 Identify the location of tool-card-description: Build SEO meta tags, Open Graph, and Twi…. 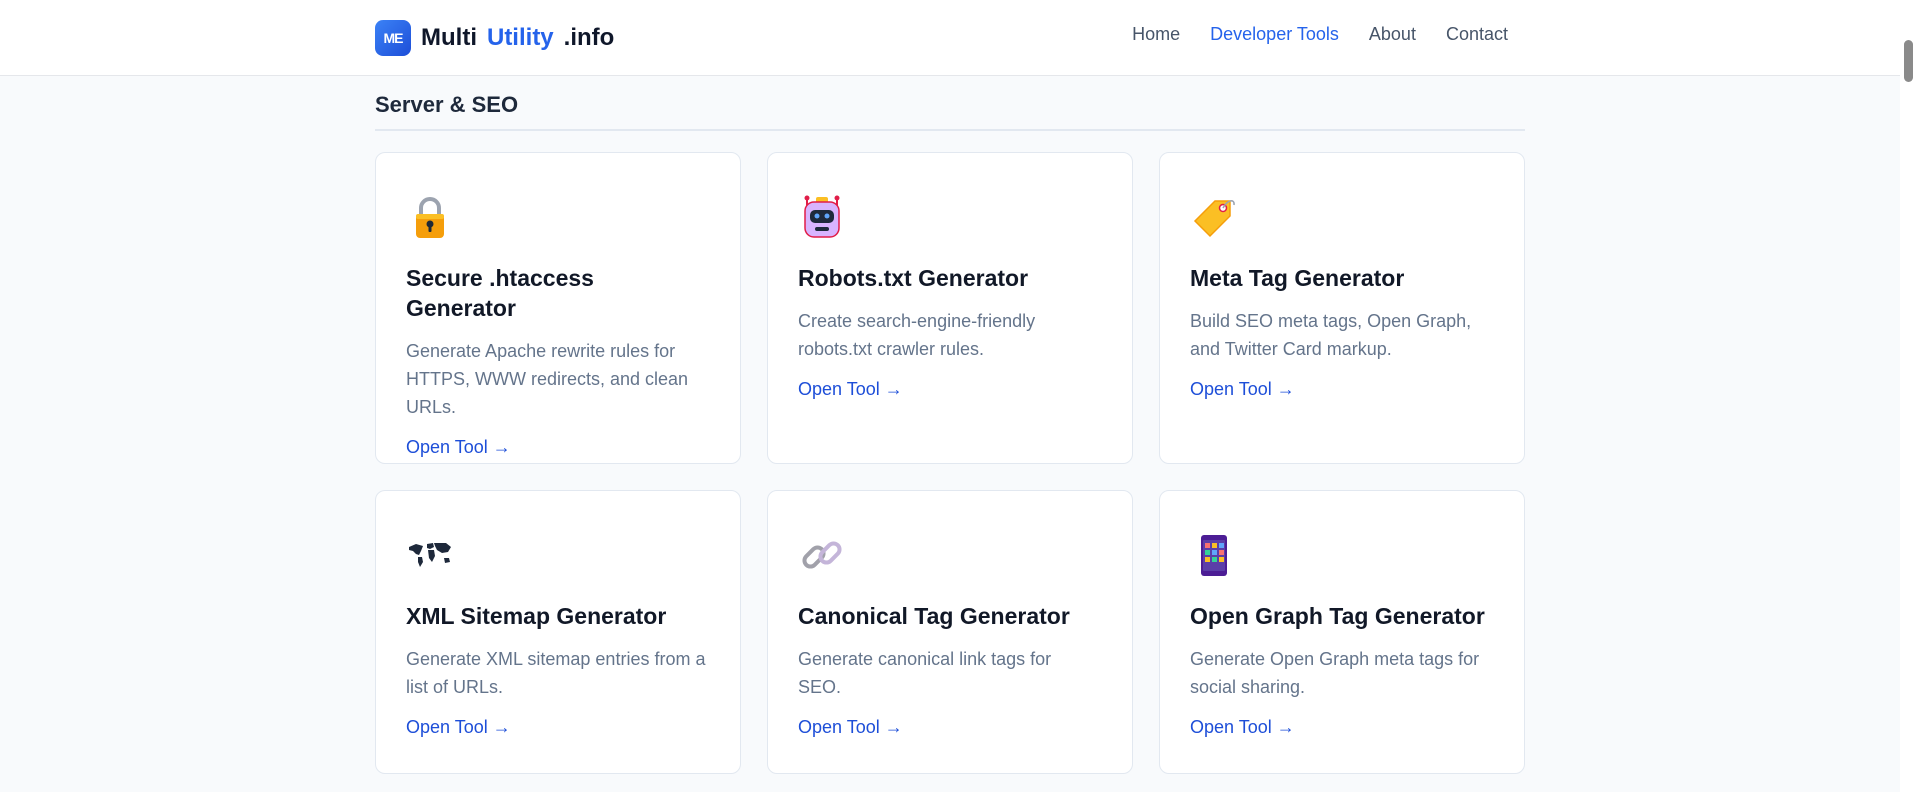
(1331, 335).